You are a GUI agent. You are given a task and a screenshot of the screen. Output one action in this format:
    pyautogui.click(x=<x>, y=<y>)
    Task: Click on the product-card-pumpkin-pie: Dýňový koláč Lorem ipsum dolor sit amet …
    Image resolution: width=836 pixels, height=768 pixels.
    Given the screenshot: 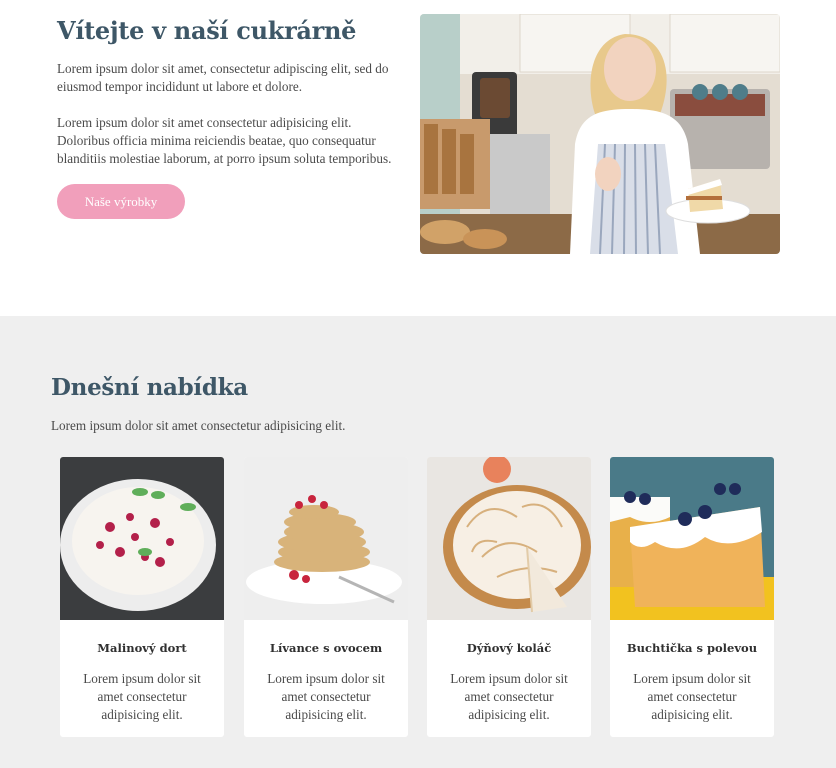 What is the action you would take?
    pyautogui.click(x=509, y=597)
    